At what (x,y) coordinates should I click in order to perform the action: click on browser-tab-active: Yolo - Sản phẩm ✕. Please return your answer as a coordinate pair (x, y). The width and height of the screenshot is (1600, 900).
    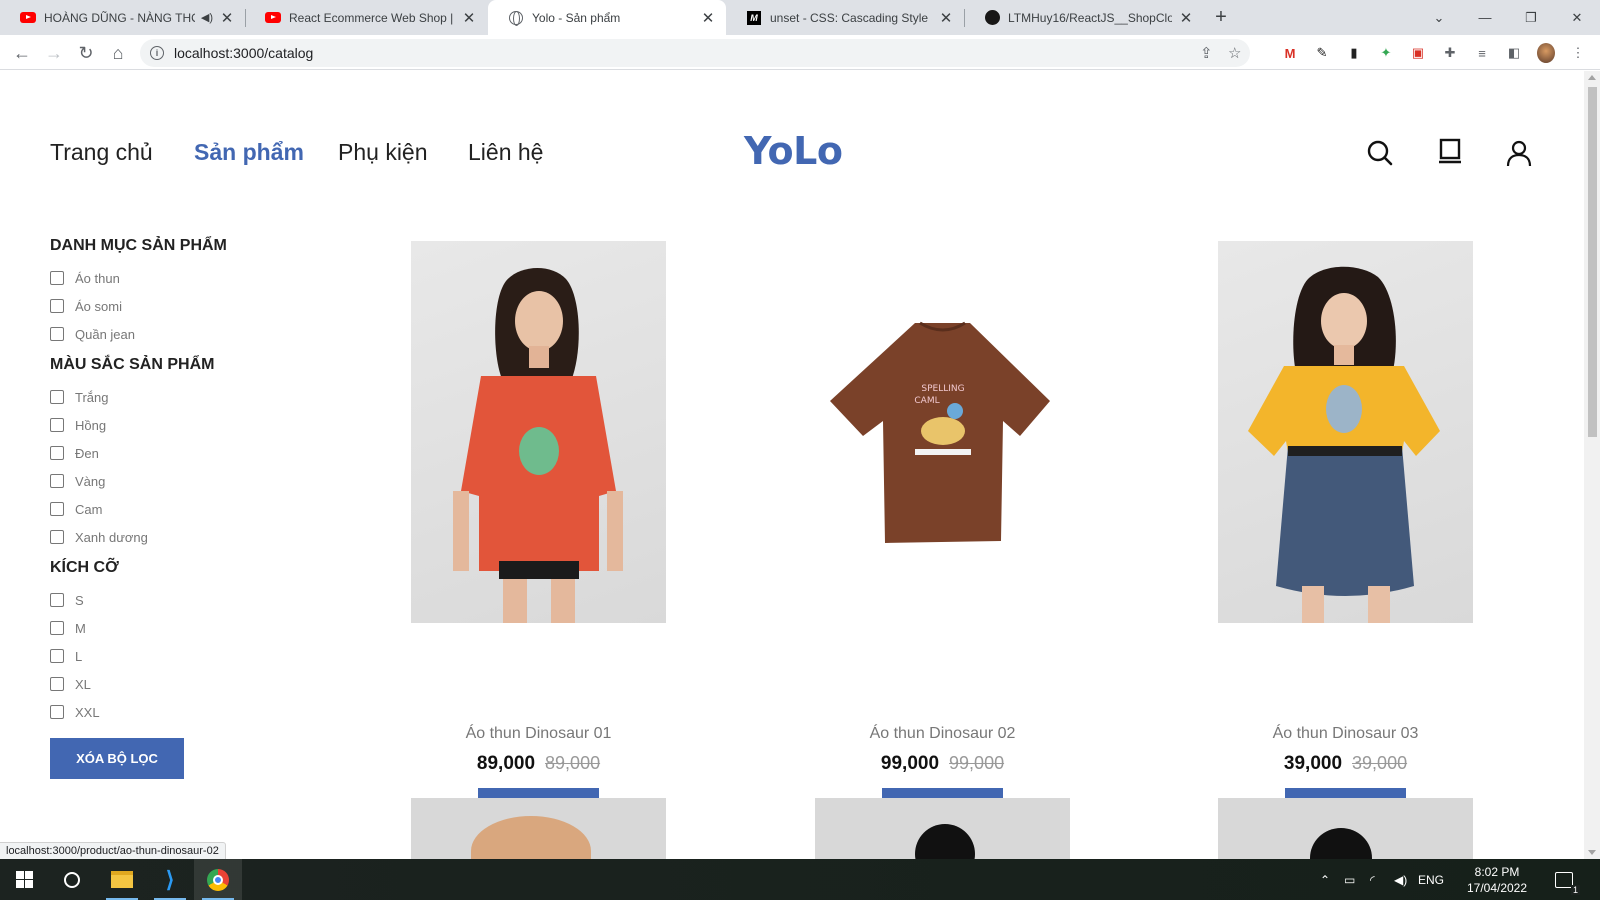
    Looking at the image, I should click on (607, 17).